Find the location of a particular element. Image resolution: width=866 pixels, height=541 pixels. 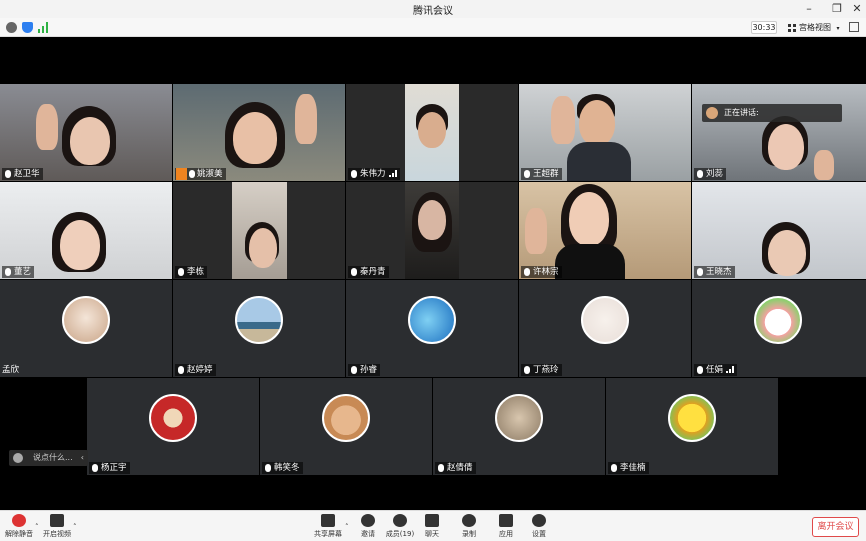

chat-icon is located at coordinates (432, 520).